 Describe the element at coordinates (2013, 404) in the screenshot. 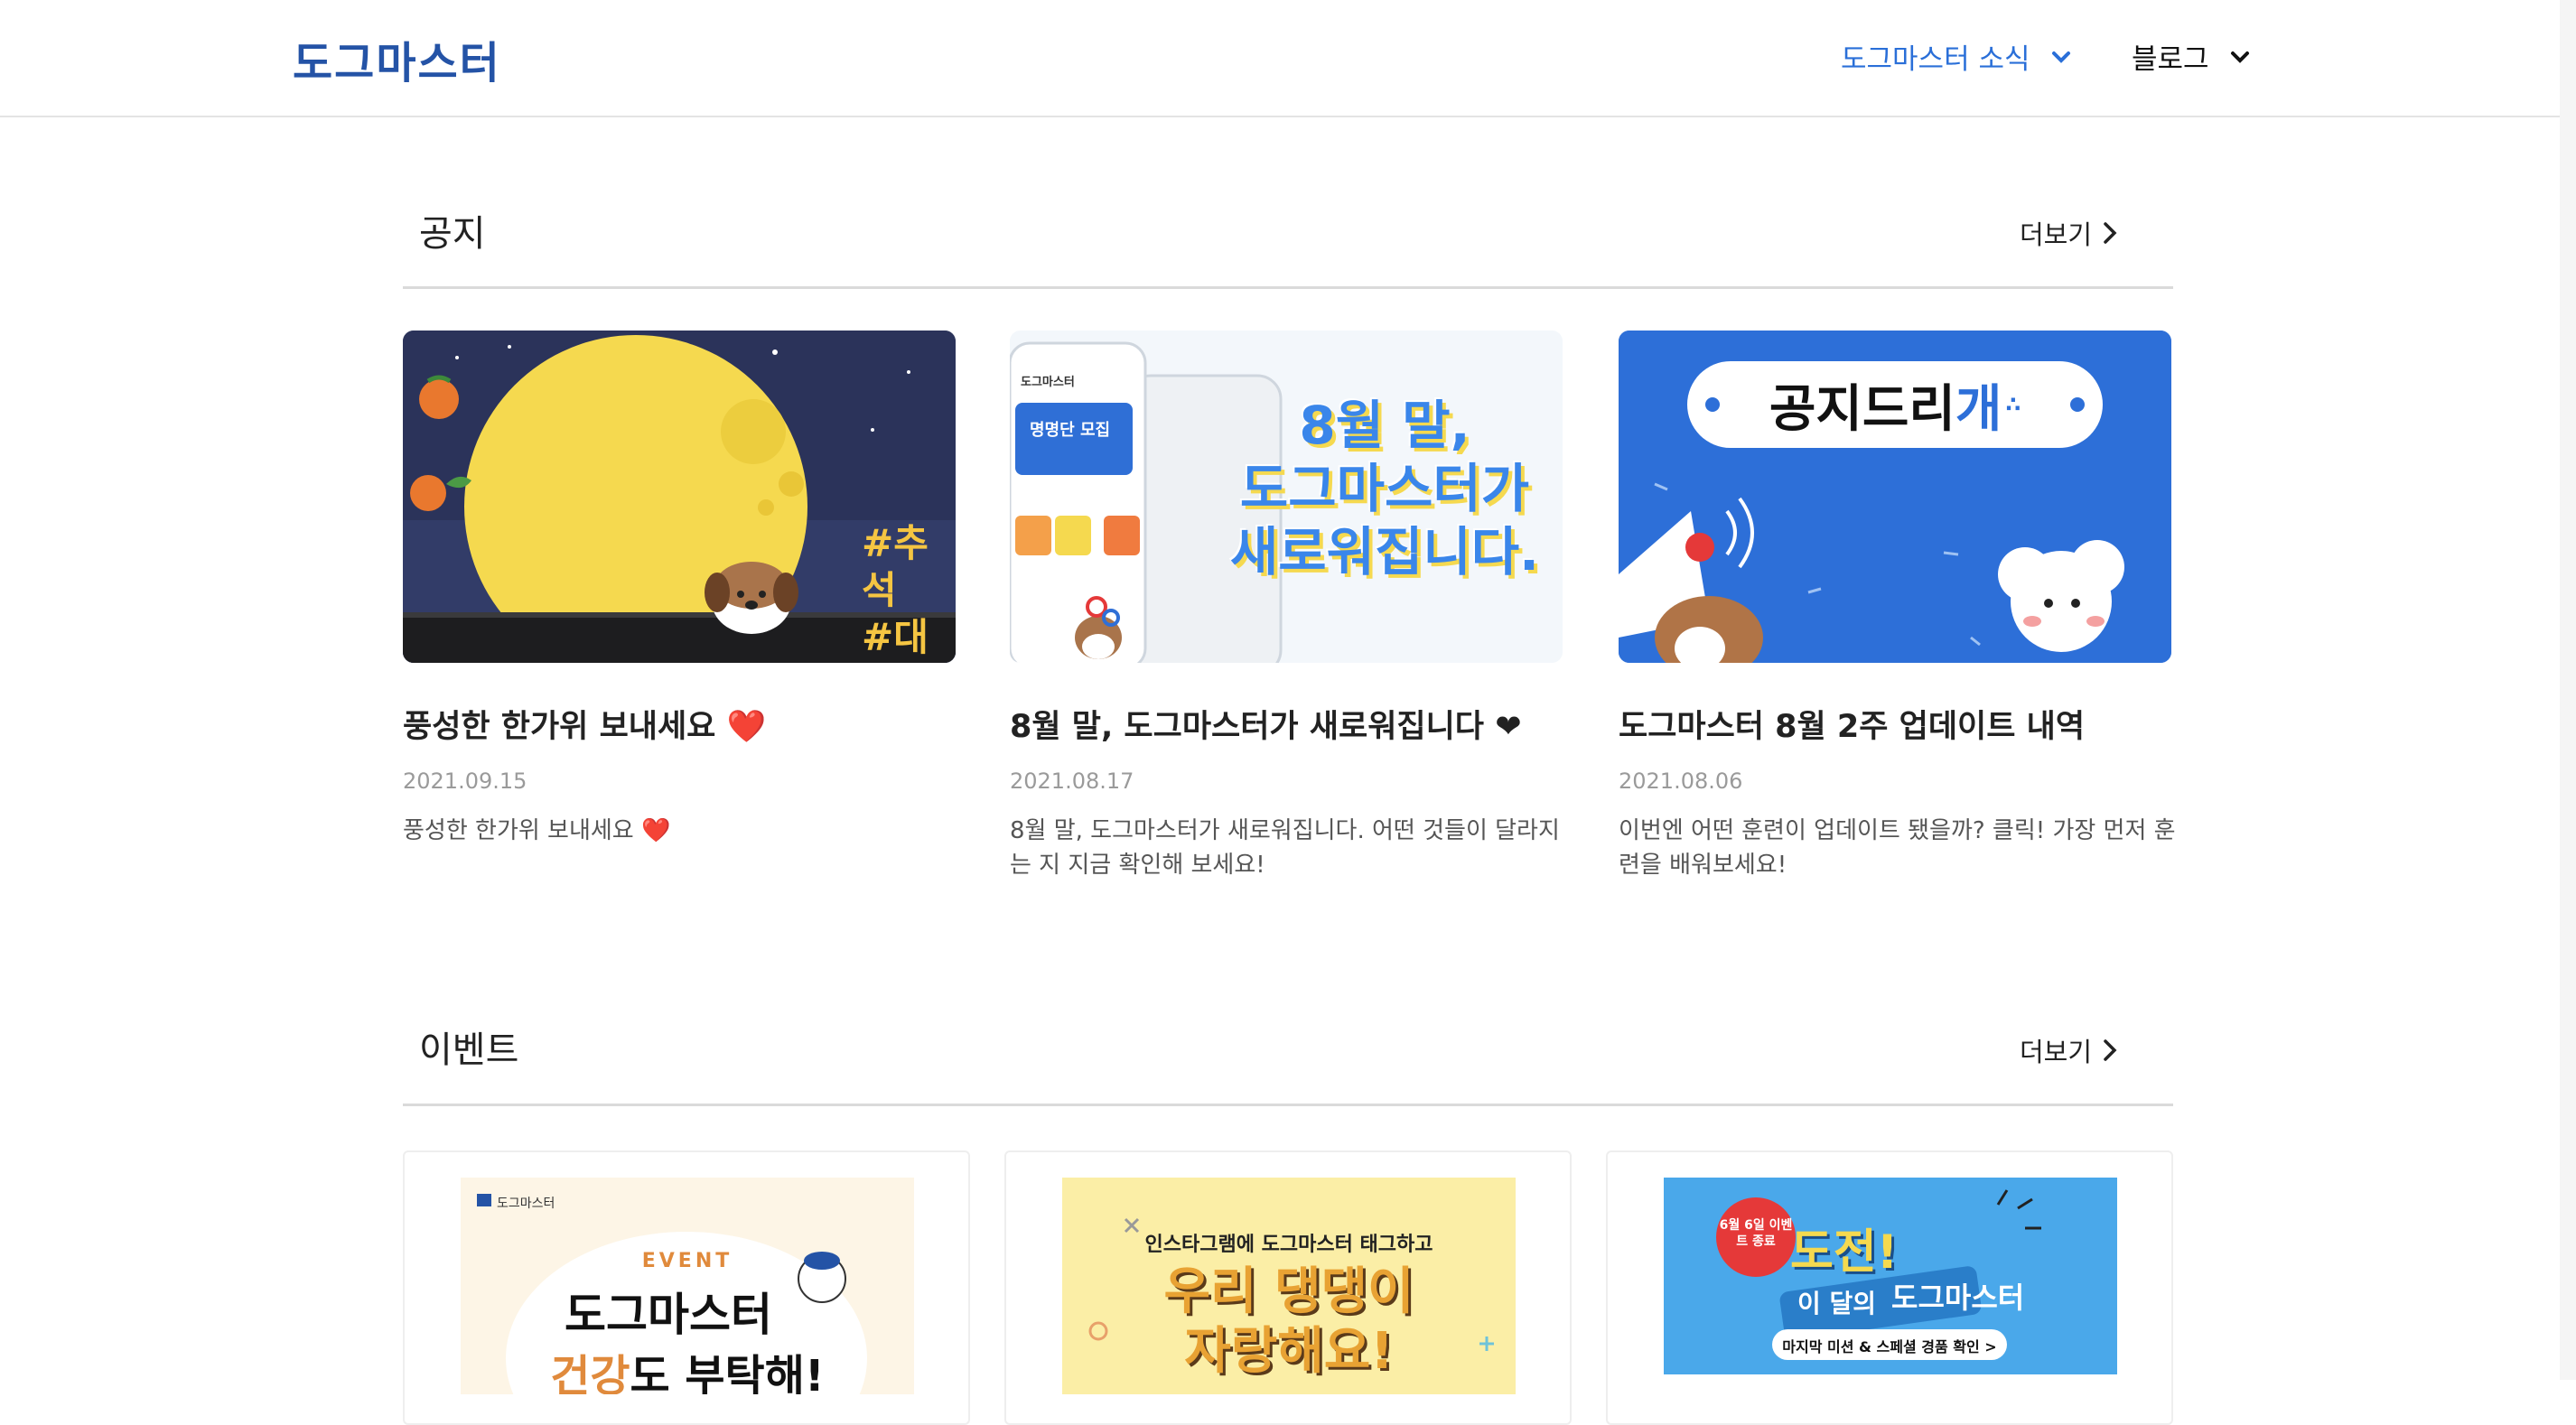

I see `paw-icon: ∴` at that location.